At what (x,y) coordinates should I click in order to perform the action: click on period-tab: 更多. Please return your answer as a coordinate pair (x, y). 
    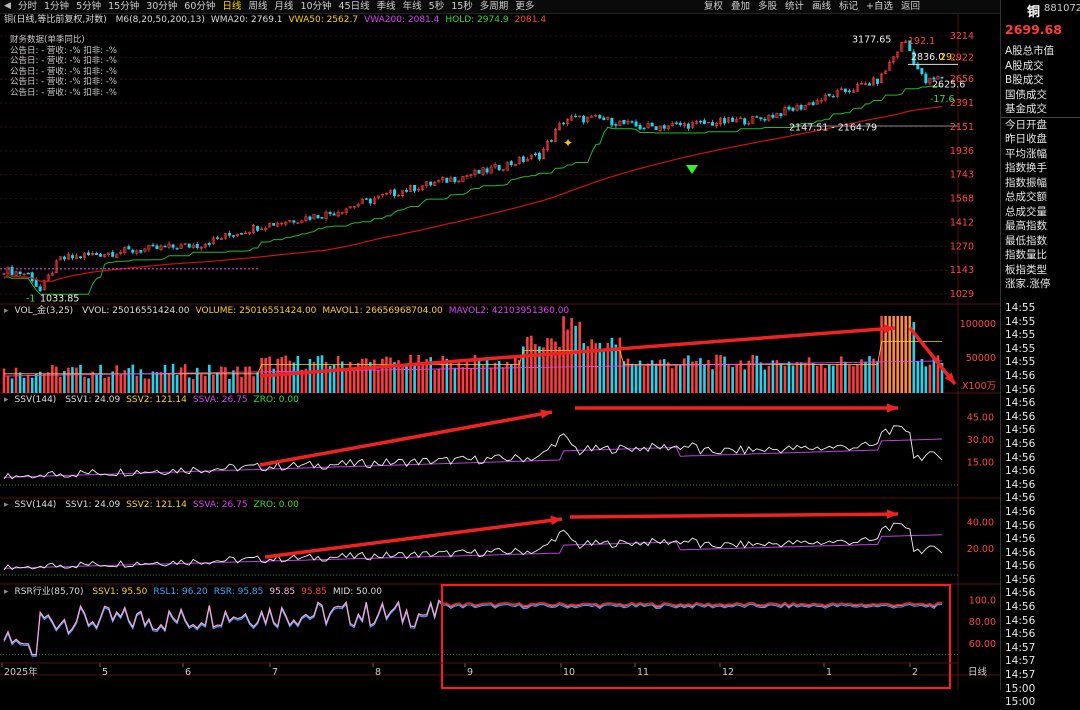
    Looking at the image, I should click on (524, 6).